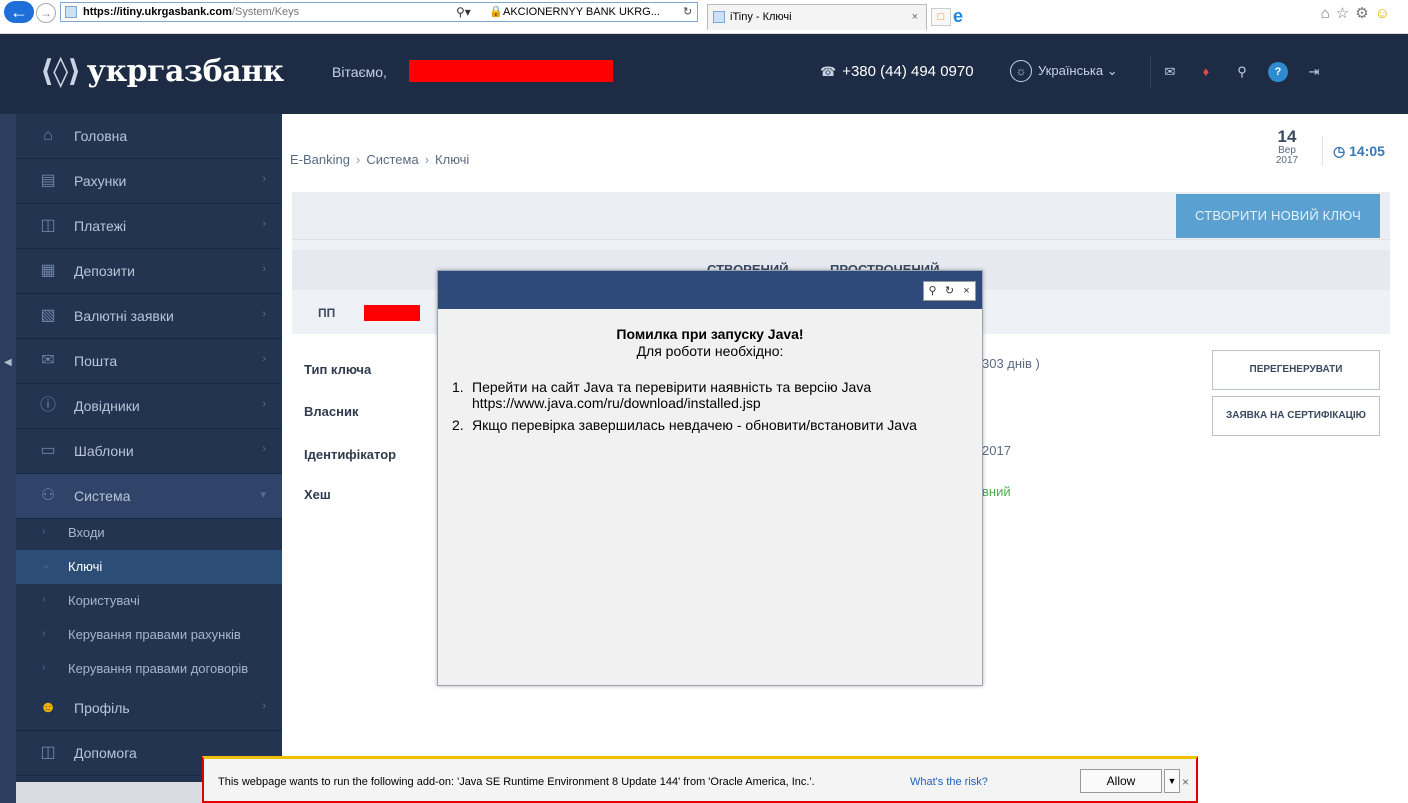 This screenshot has width=1408, height=803. I want to click on phone-number: ☎ +380 (44) 494 0970, so click(897, 71).